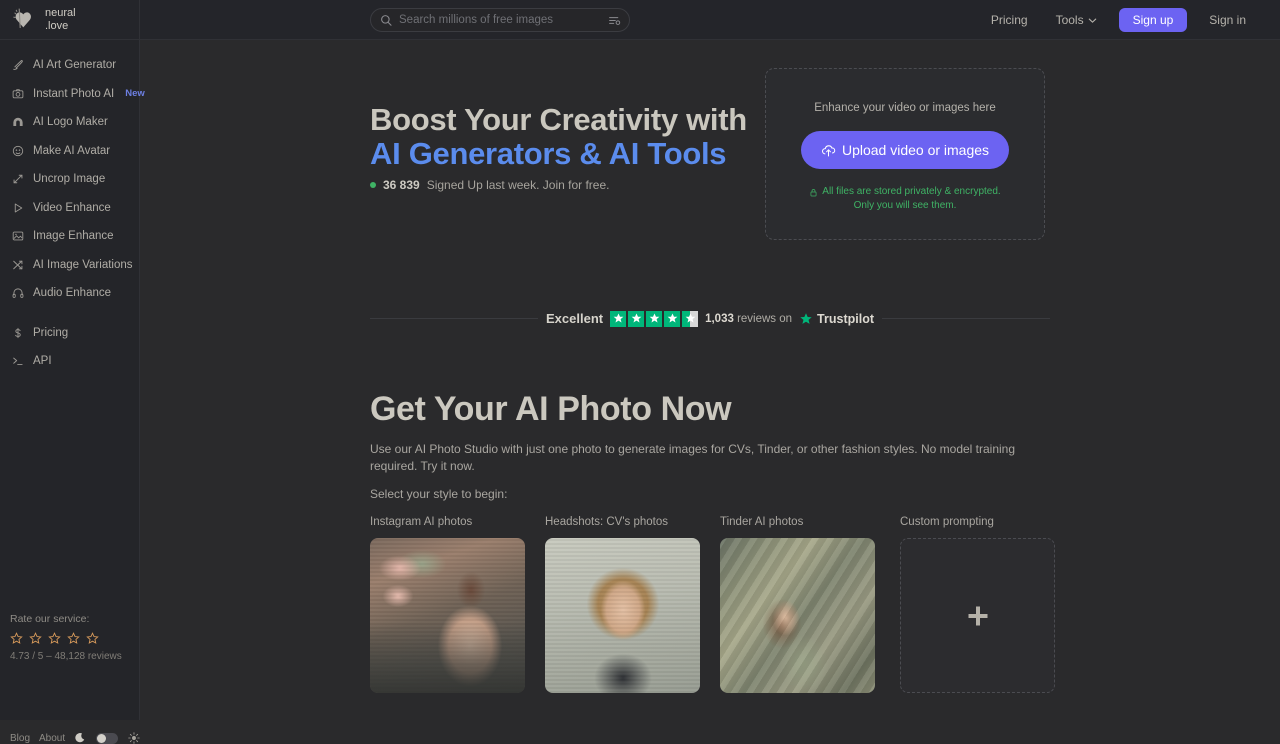 The height and width of the screenshot is (744, 1280). What do you see at coordinates (905, 205) in the screenshot?
I see `upload-note-line-2: Only you will see them.` at bounding box center [905, 205].